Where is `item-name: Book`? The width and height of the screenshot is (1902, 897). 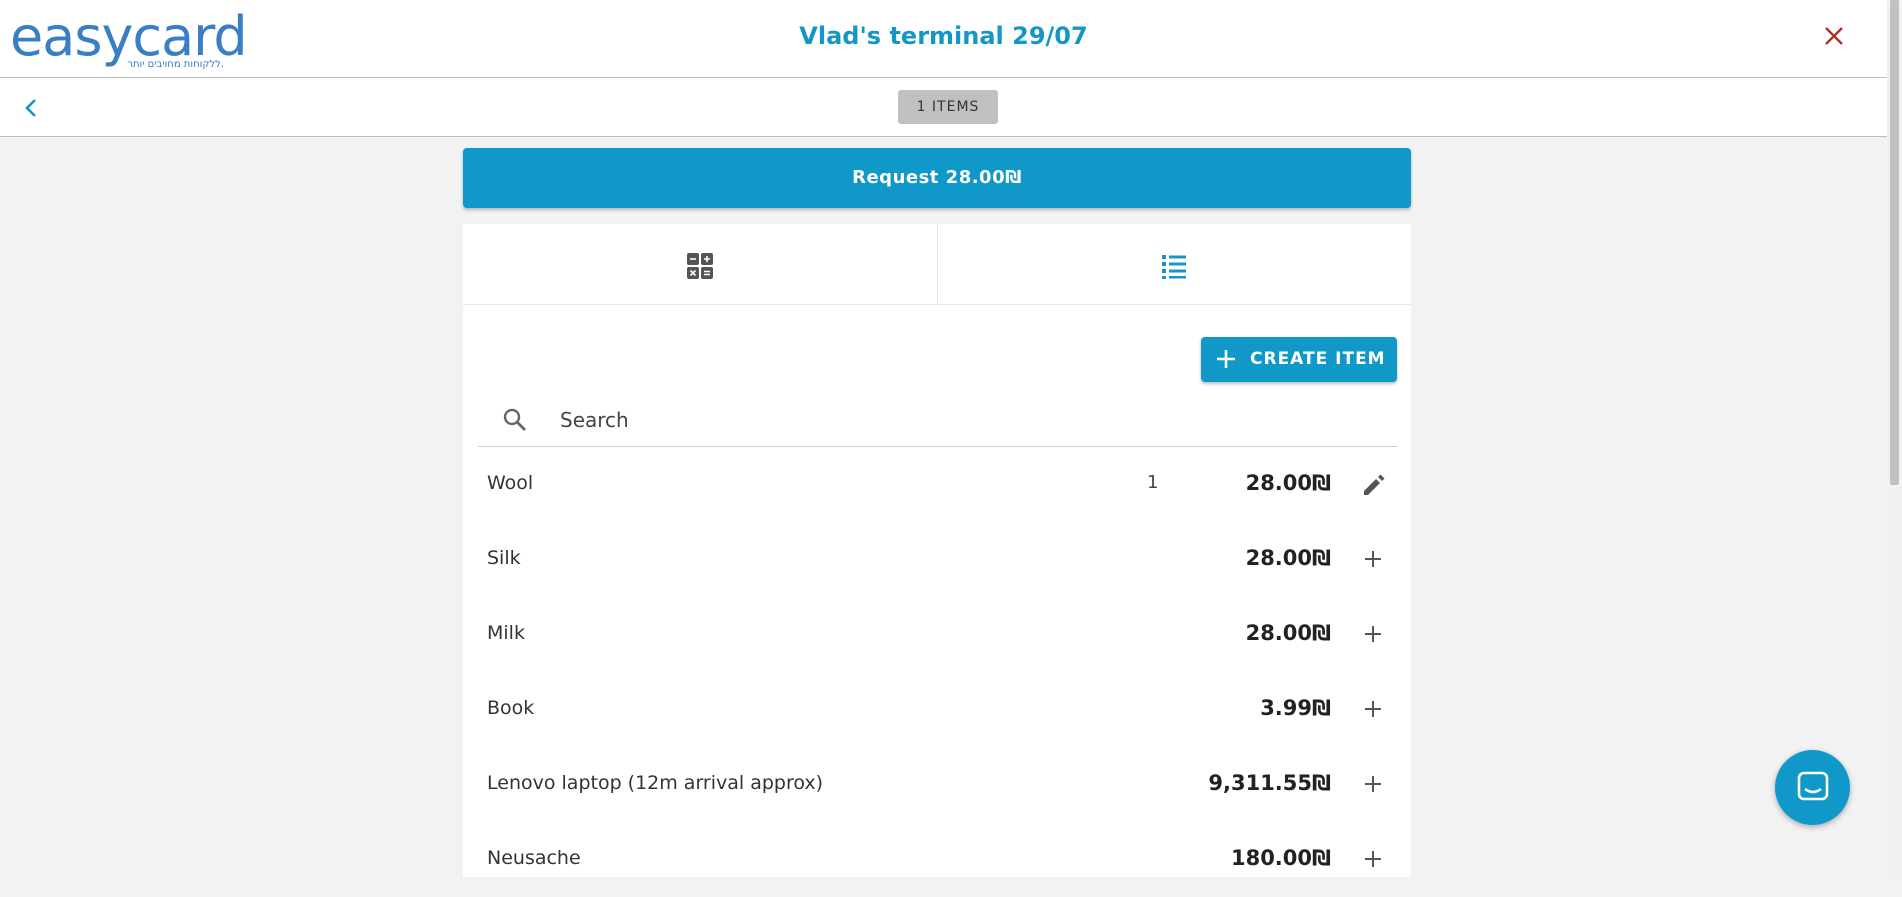 item-name: Book is located at coordinates (511, 708).